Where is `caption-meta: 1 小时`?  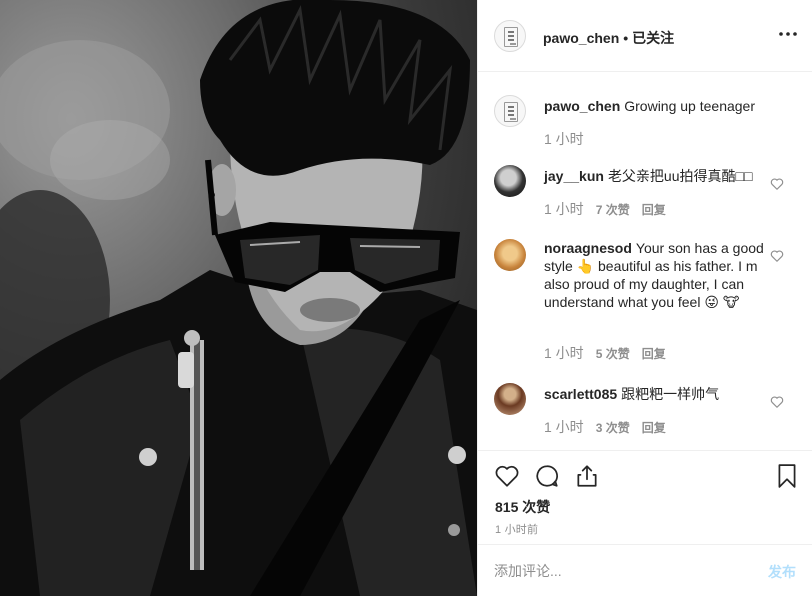
caption-meta: 1 小时 is located at coordinates (570, 139).